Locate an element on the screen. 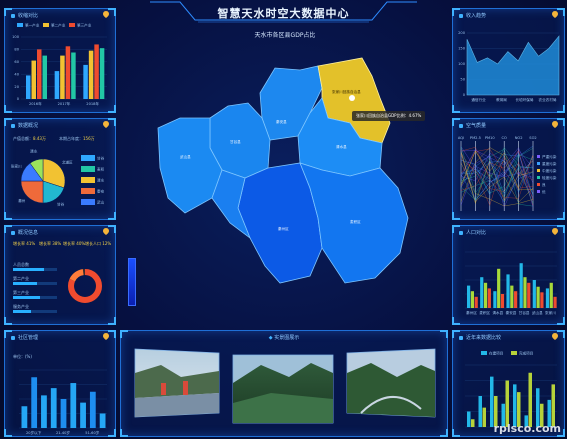 This screenshot has height=439, width=567. scene-photo-mountain is located at coordinates (283, 389).